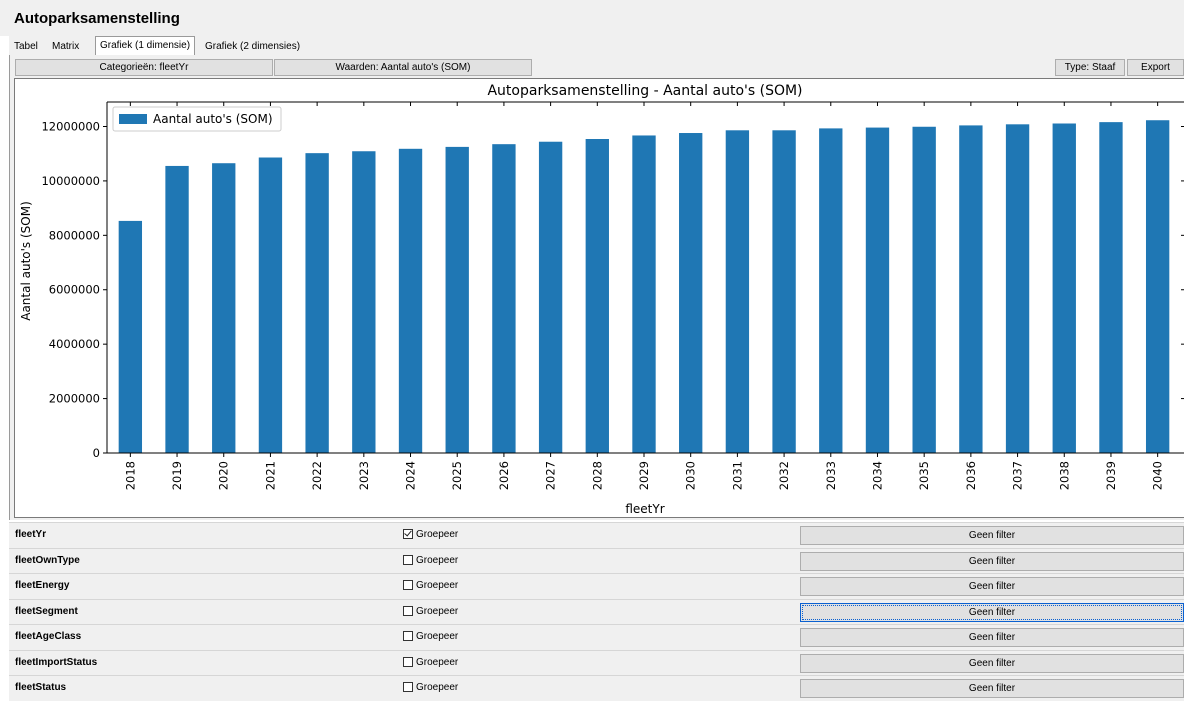 Image resolution: width=1184 pixels, height=701 pixels. What do you see at coordinates (403, 67) in the screenshot?
I see `values-button: Waarden: Aantal auto's (SOM)` at bounding box center [403, 67].